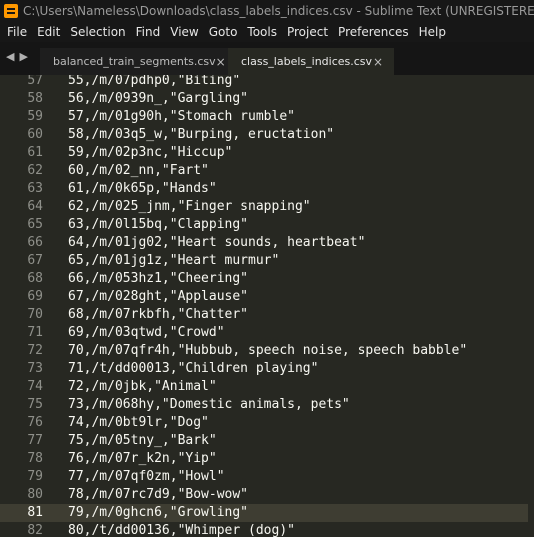  What do you see at coordinates (35, 260) in the screenshot?
I see `line-number: 67` at bounding box center [35, 260].